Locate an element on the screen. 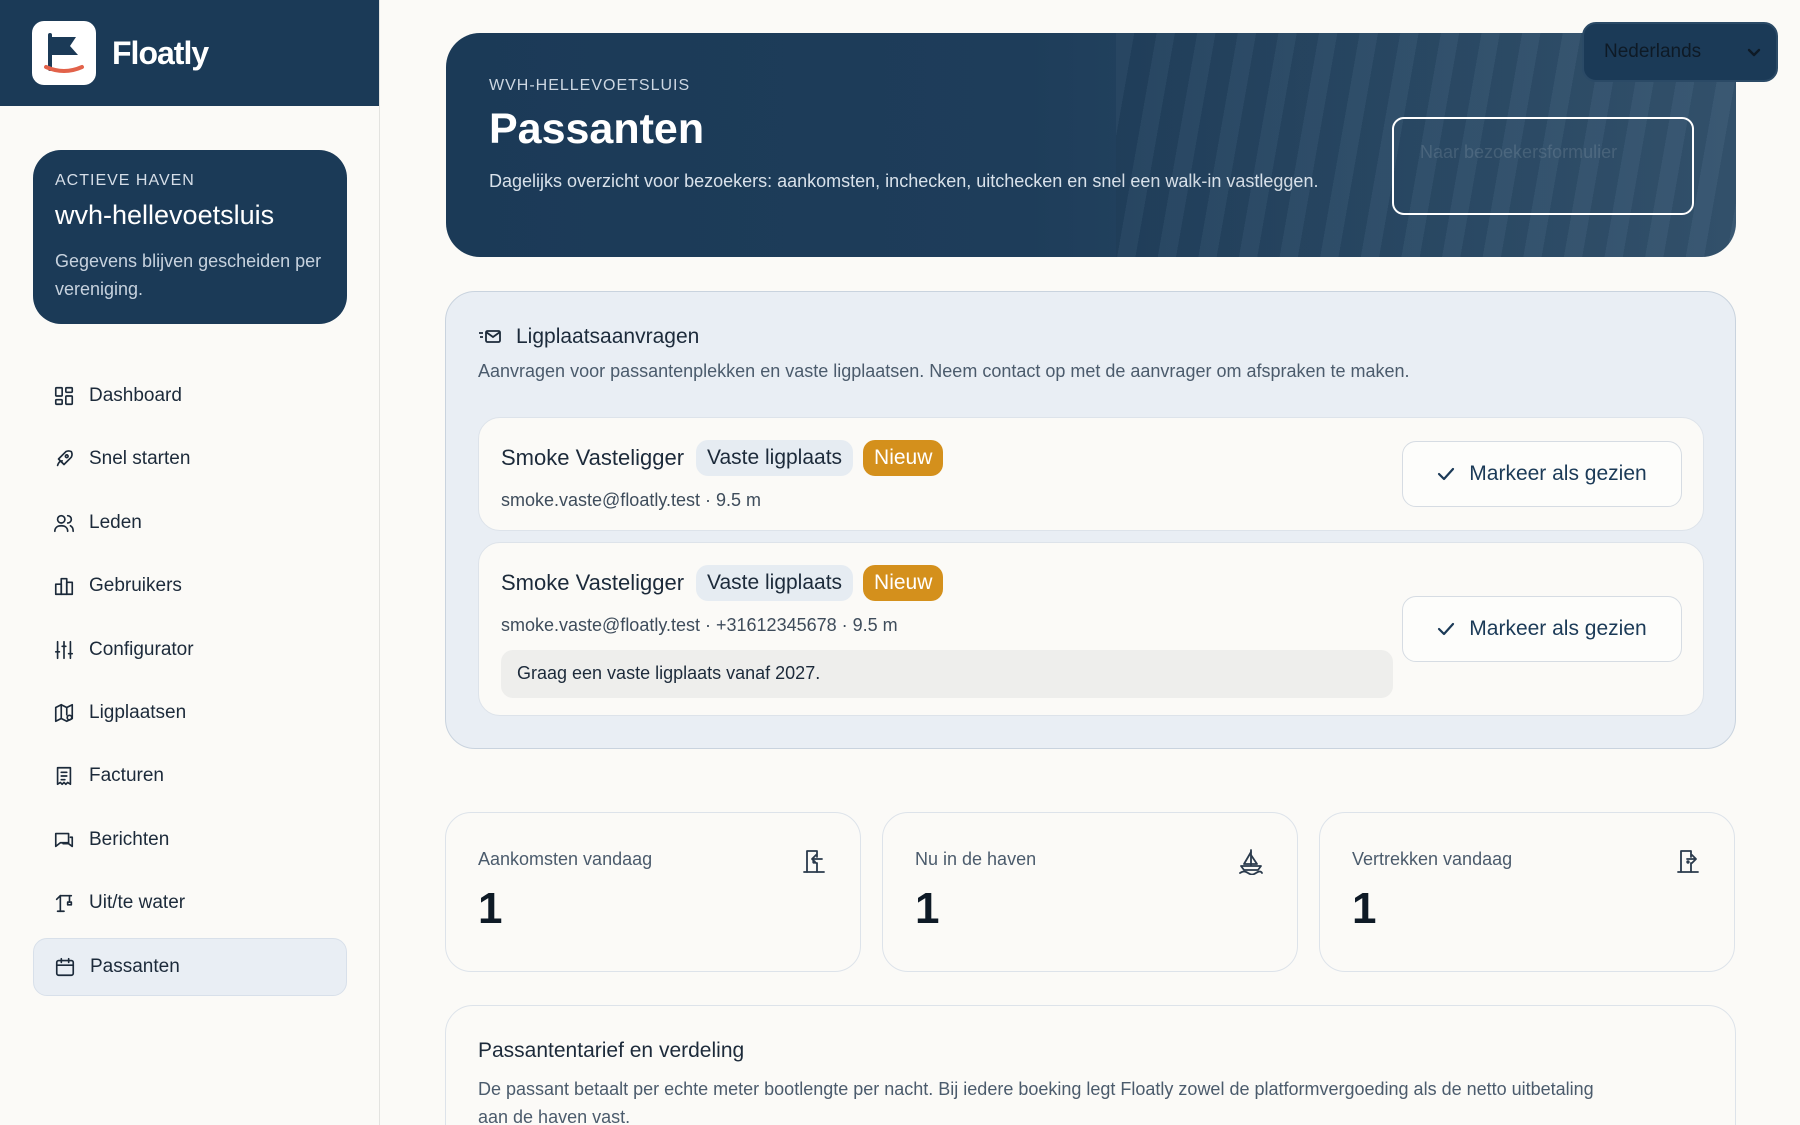 This screenshot has width=1800, height=1125. sailboat-icon is located at coordinates (1251, 862).